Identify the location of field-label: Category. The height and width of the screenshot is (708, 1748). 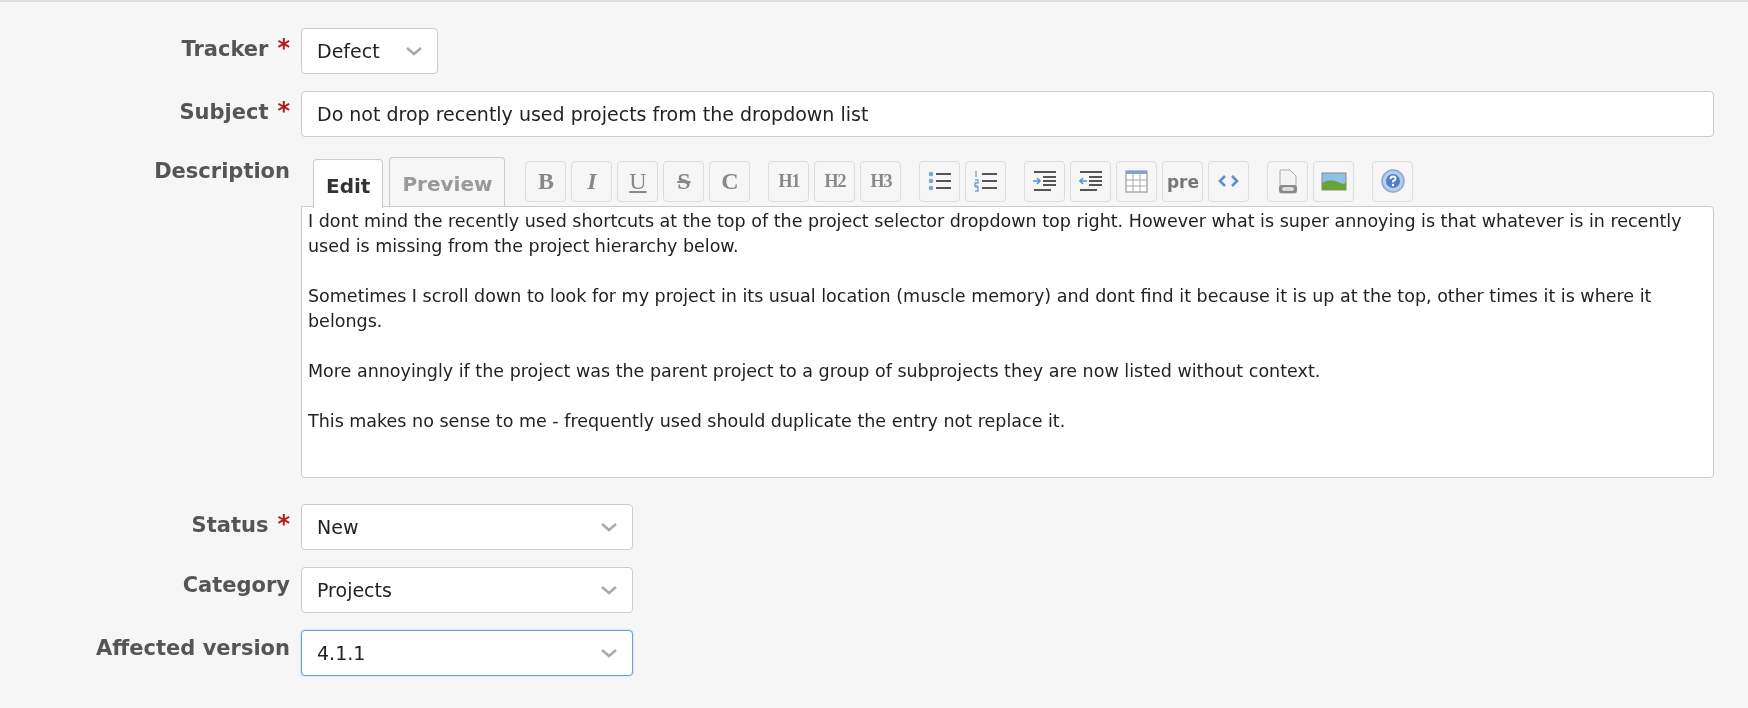
(236, 585).